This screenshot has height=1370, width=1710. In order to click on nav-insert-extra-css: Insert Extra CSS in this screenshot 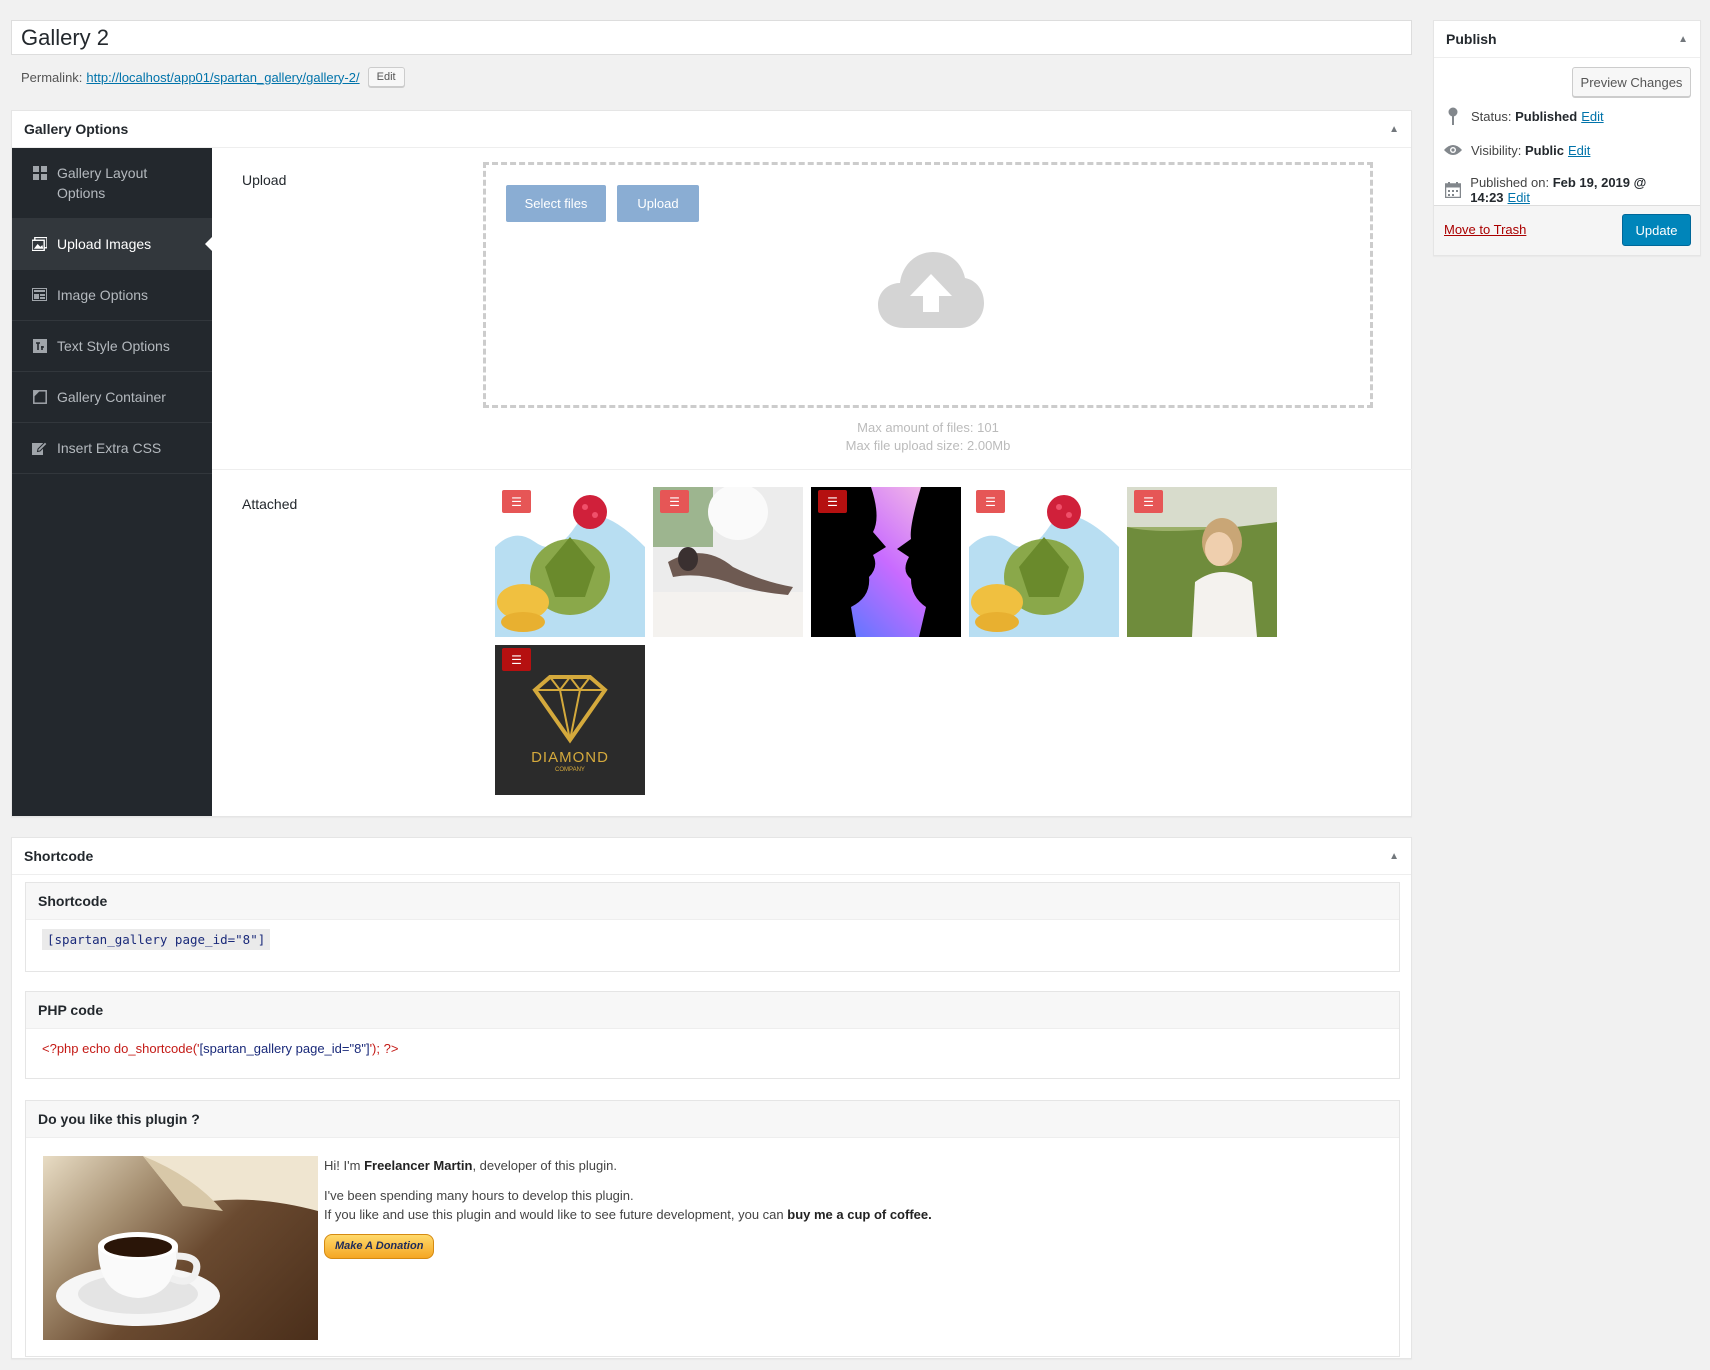, I will do `click(112, 448)`.